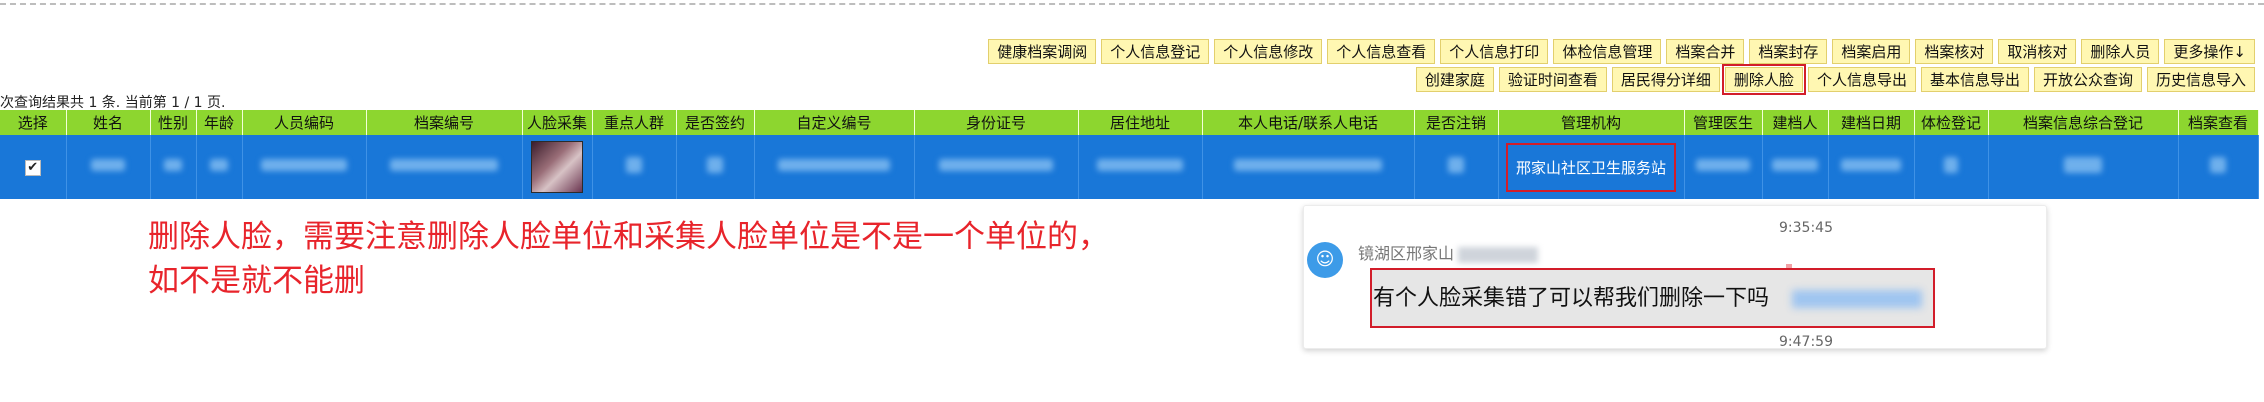 Image resolution: width=2264 pixels, height=402 pixels. What do you see at coordinates (1155, 51) in the screenshot?
I see `personal-info-register-button: 个人信息登记` at bounding box center [1155, 51].